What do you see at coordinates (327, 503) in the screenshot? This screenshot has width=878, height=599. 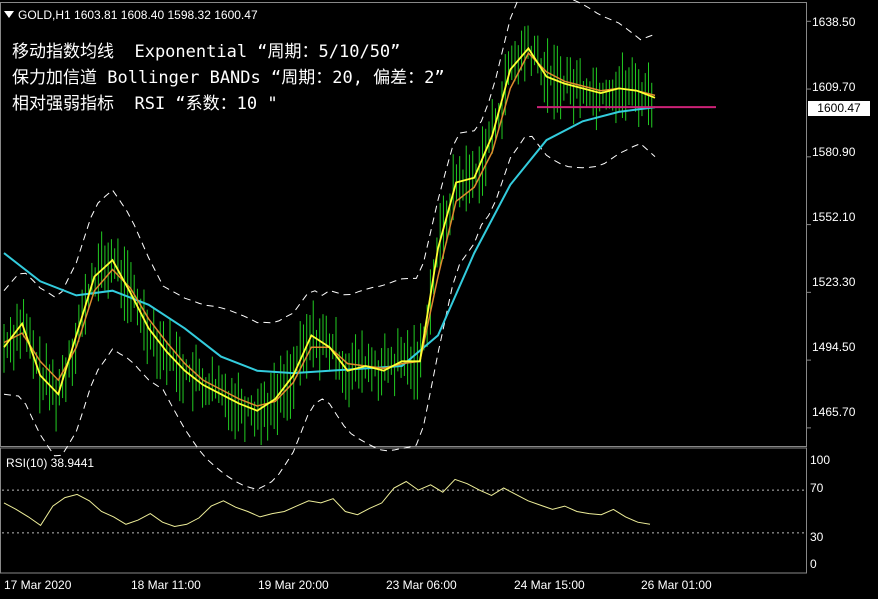 I see `rsi-line` at bounding box center [327, 503].